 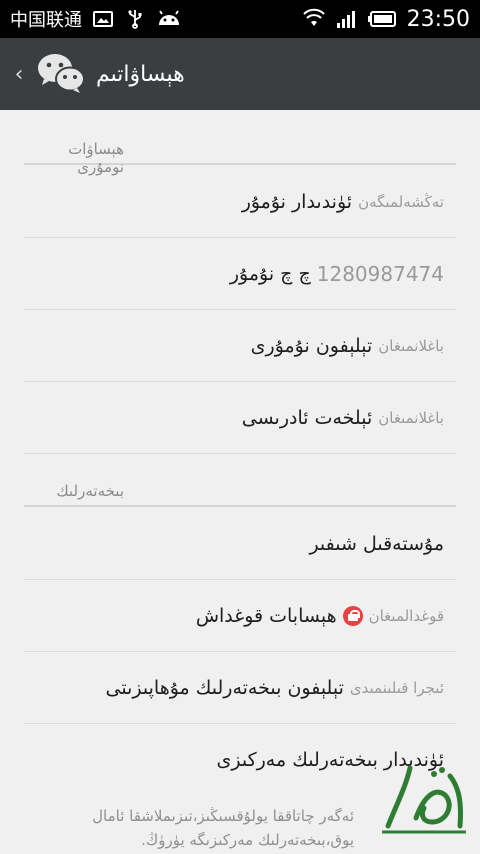 I want to click on section-header-security: بىخەتەرلىك, so click(x=240, y=494).